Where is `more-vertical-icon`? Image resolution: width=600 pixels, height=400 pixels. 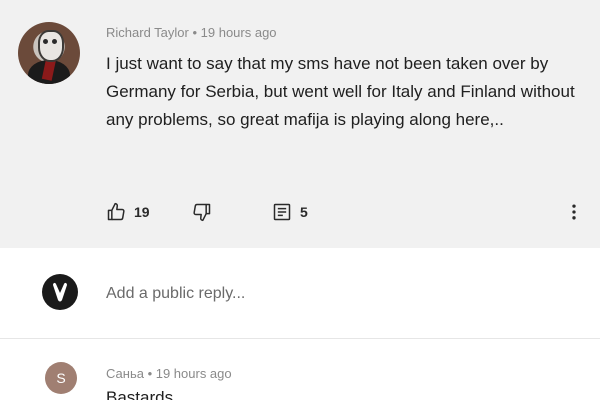 more-vertical-icon is located at coordinates (574, 212).